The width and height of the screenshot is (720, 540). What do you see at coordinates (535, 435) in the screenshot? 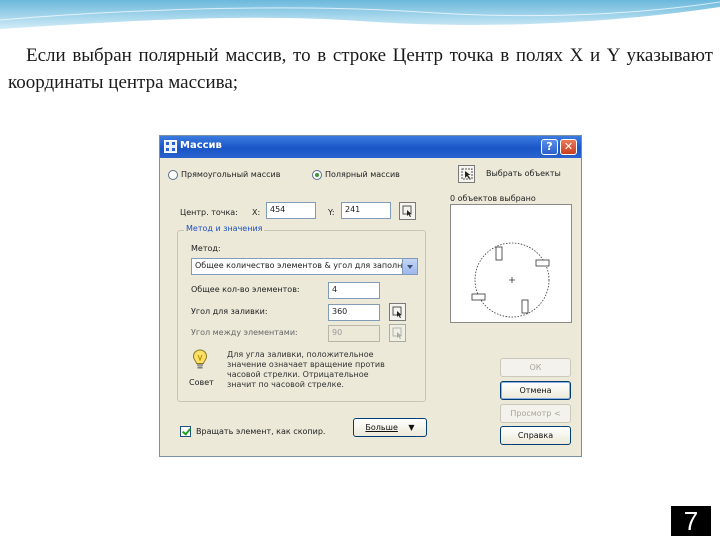
I see `help-button: Справка` at bounding box center [535, 435].